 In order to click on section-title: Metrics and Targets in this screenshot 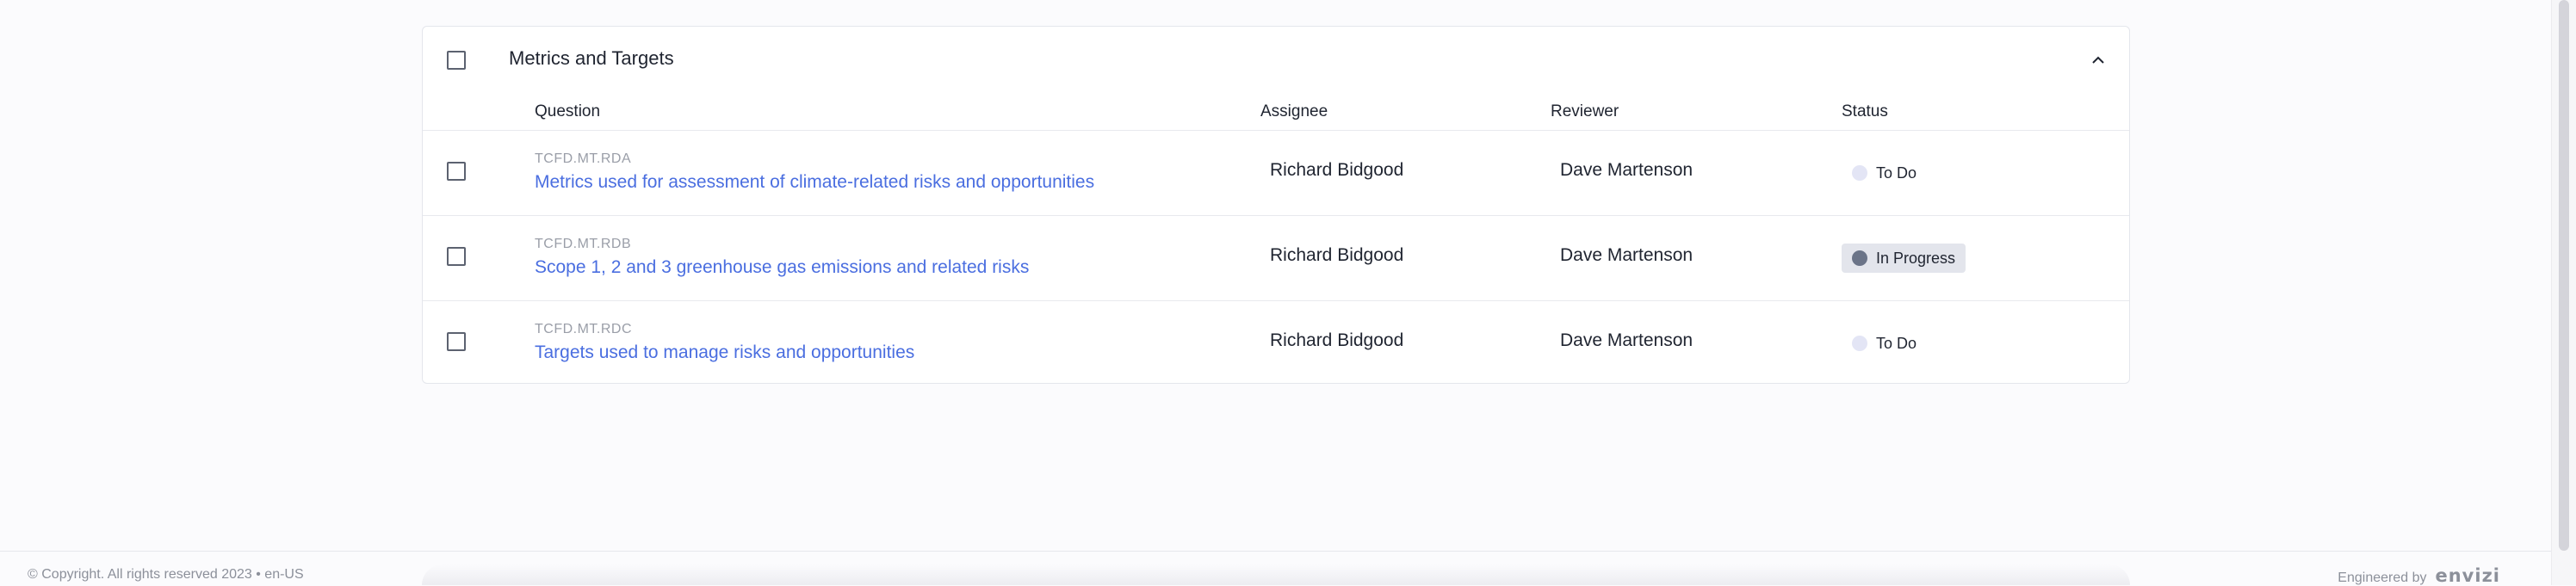, I will do `click(592, 58)`.